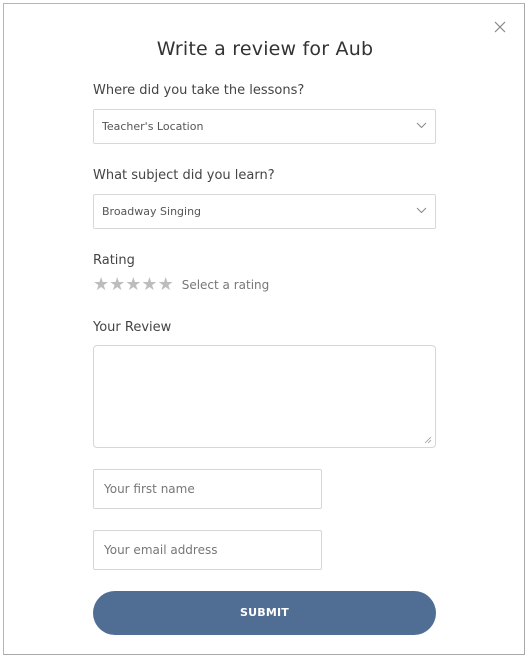 The width and height of the screenshot is (530, 662). Describe the element at coordinates (199, 90) in the screenshot. I see `location-label: Where did you take the lessons?` at that location.